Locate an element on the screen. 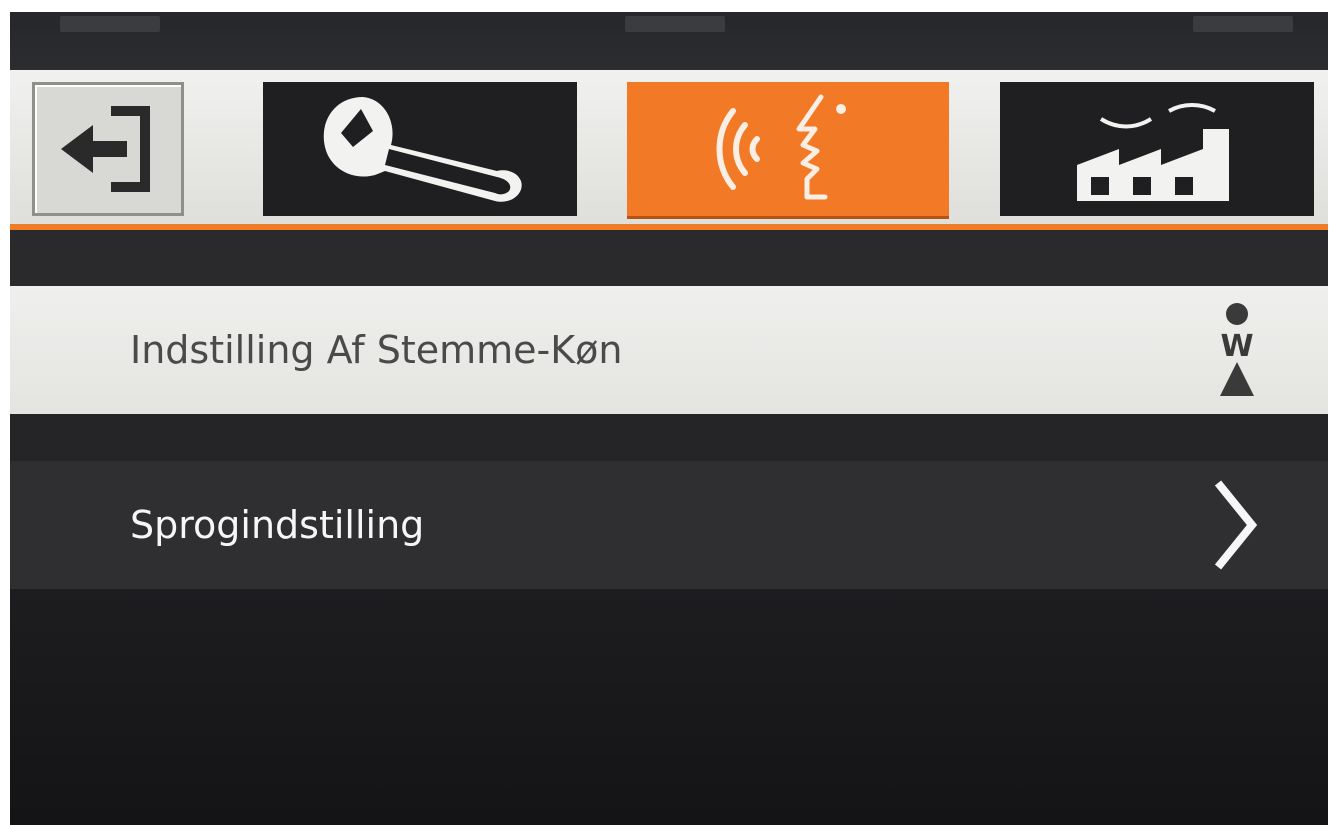 Image resolution: width=1330 pixels, height=825 pixels. tab-exit is located at coordinates (108, 149).